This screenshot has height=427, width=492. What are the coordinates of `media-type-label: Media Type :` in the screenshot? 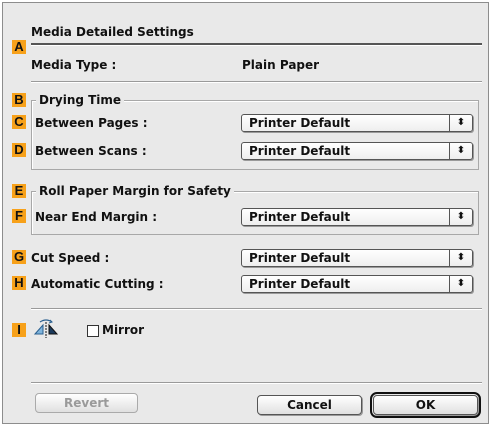 It's located at (74, 65).